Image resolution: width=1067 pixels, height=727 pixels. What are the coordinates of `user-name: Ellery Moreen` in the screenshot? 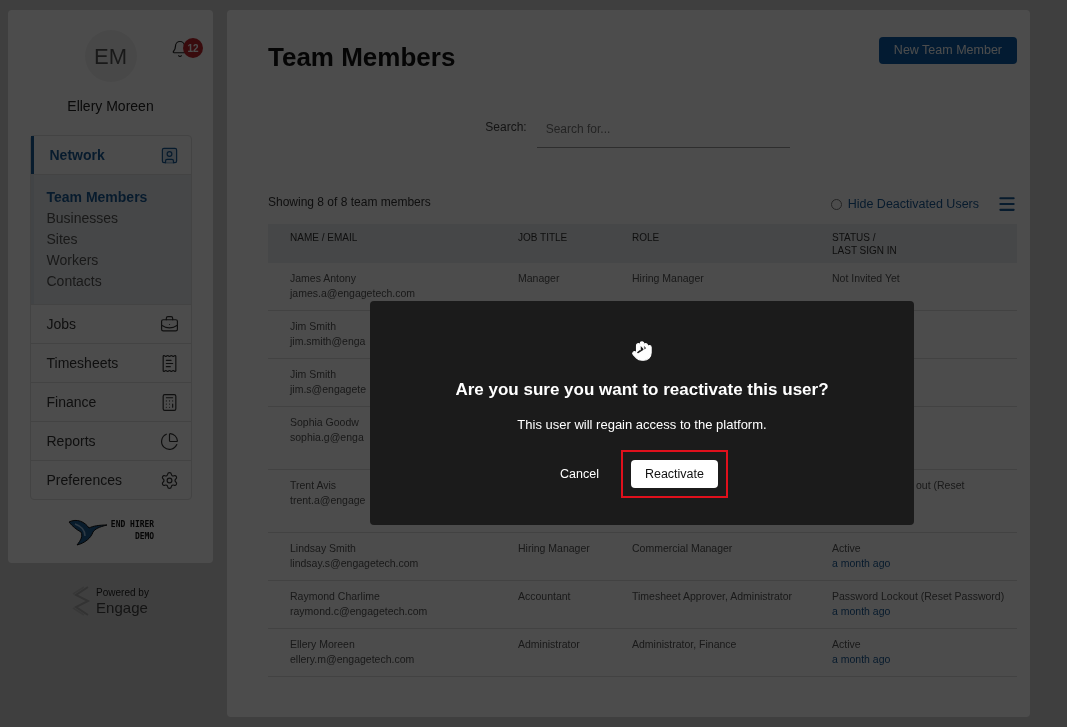 It's located at (110, 106).